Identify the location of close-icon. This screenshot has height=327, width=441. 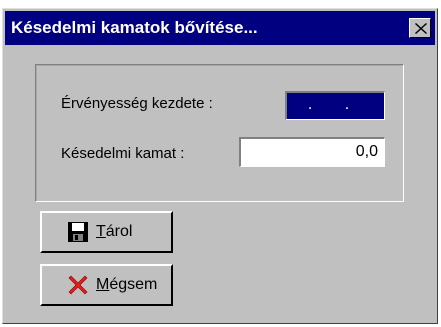
(421, 28).